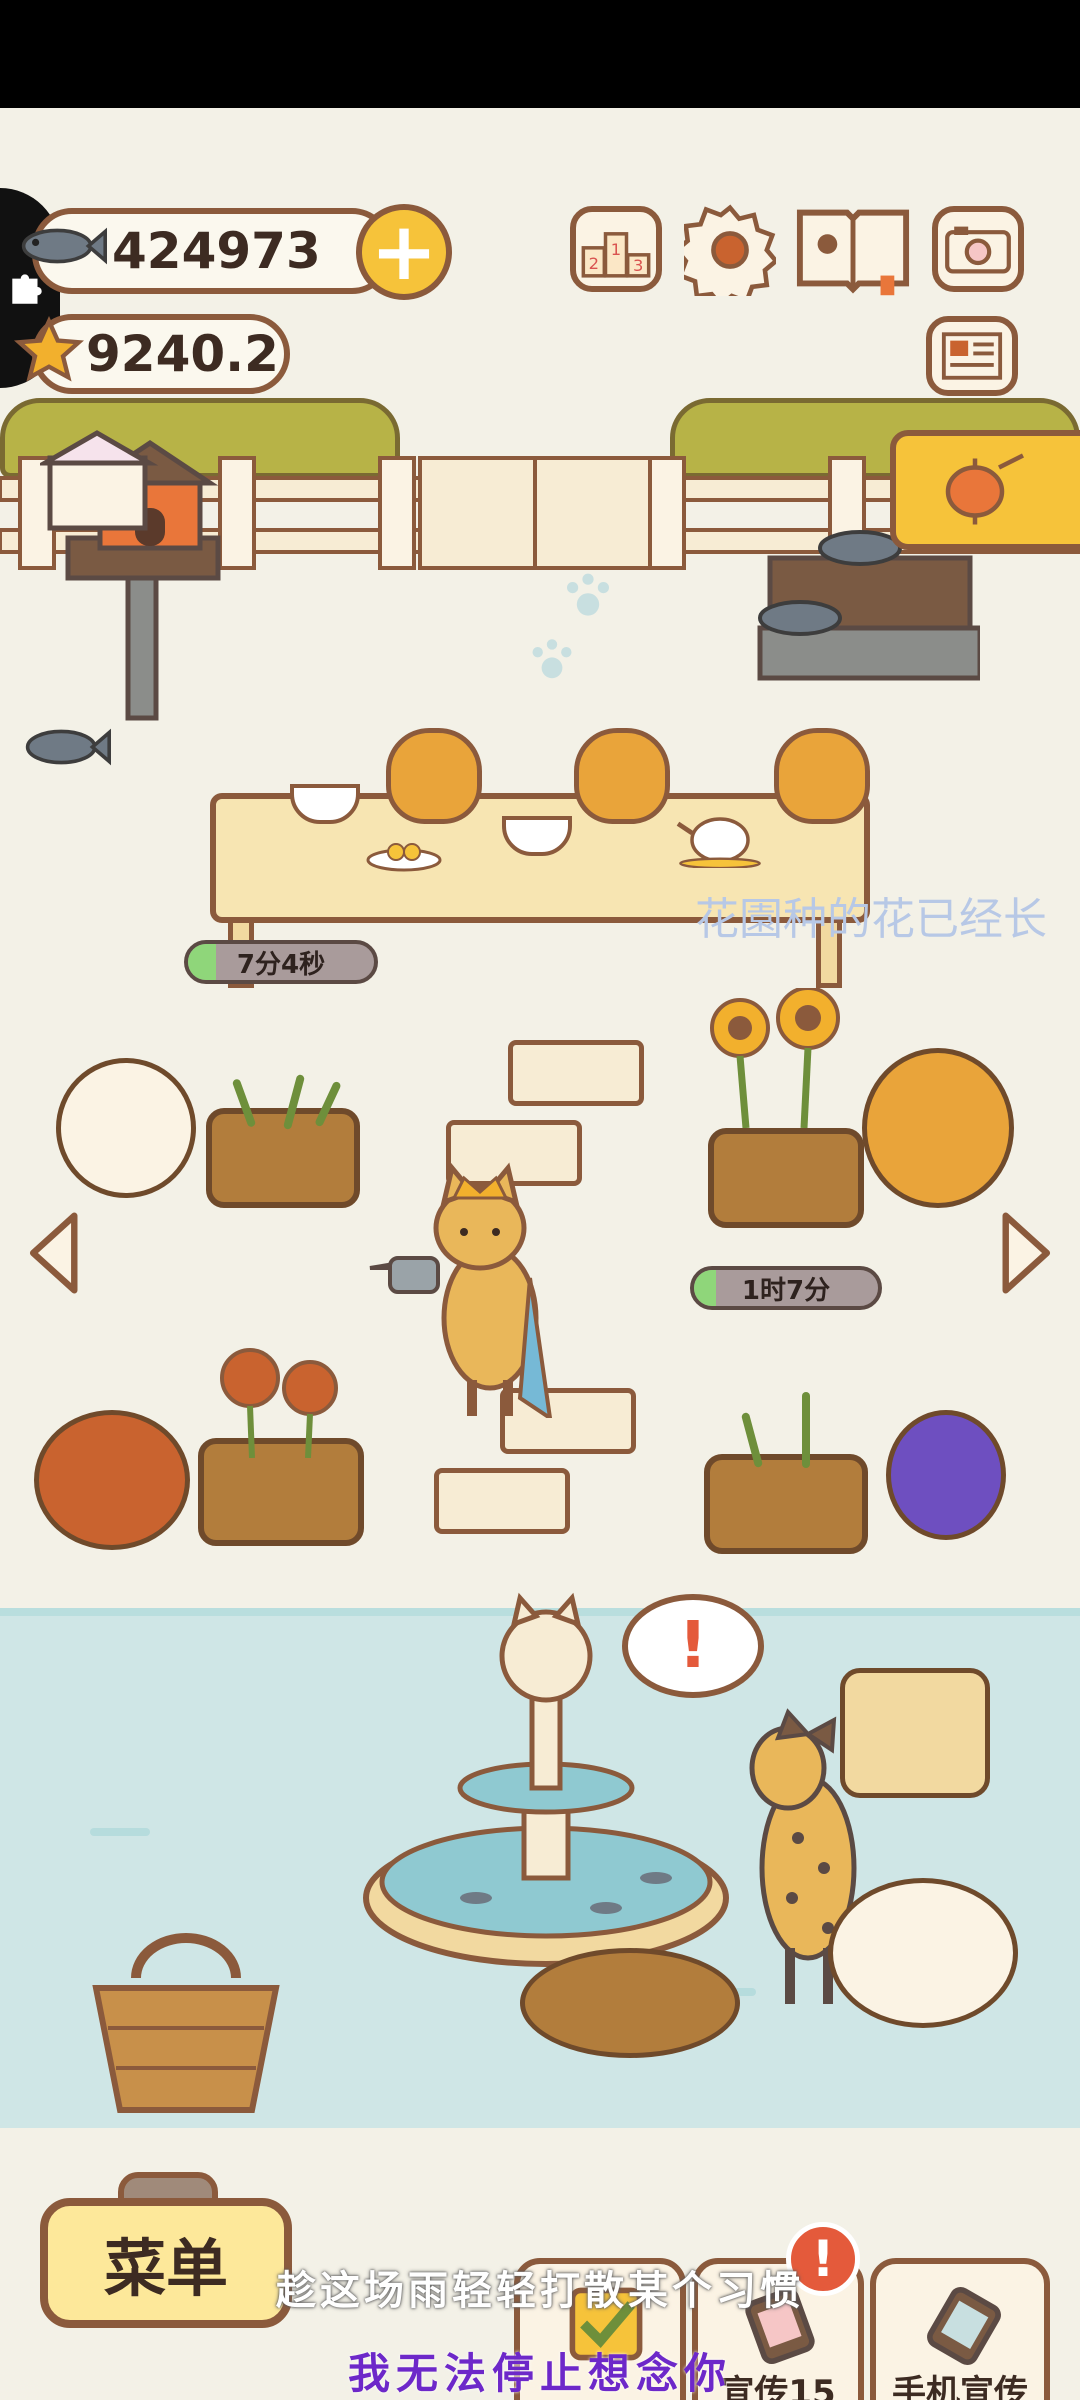 The height and width of the screenshot is (2400, 1080). What do you see at coordinates (630, 2003) in the screenshot?
I see `tool-pile` at bounding box center [630, 2003].